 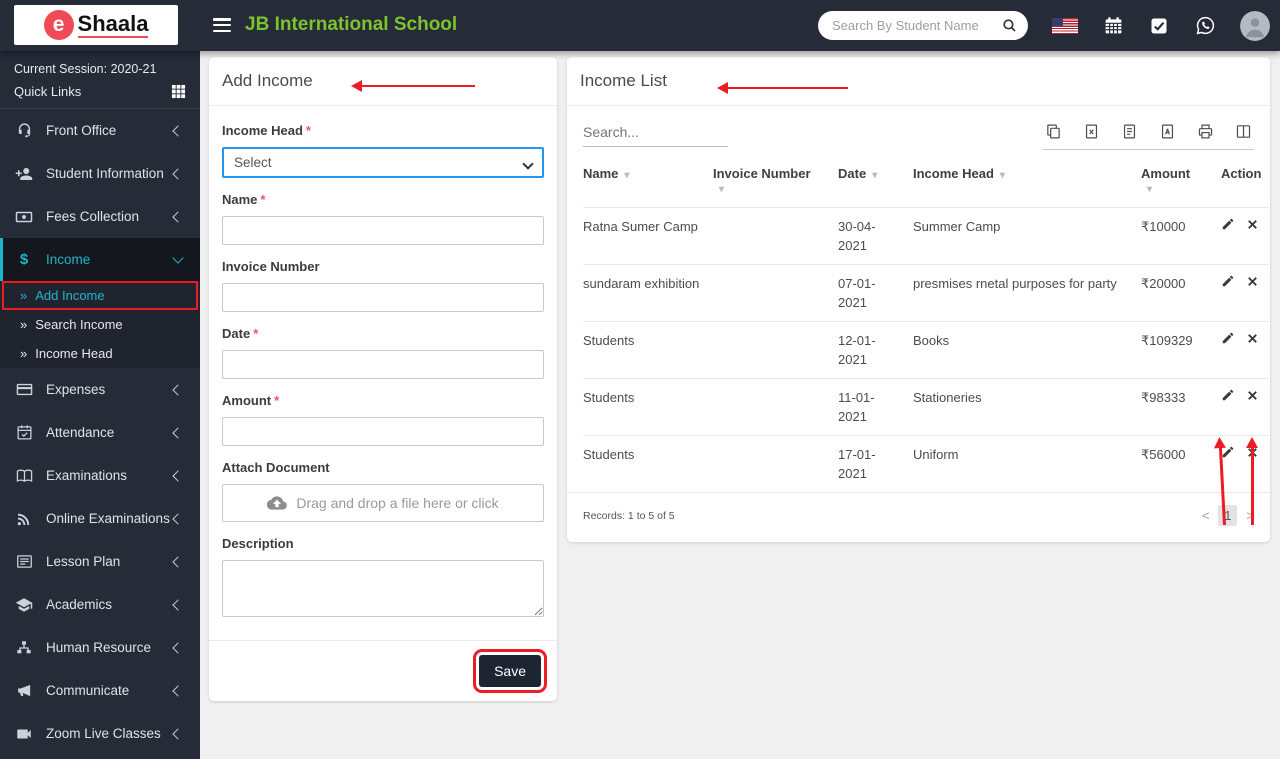 What do you see at coordinates (81, 130) in the screenshot?
I see `sidebar-item-label: Front Office` at bounding box center [81, 130].